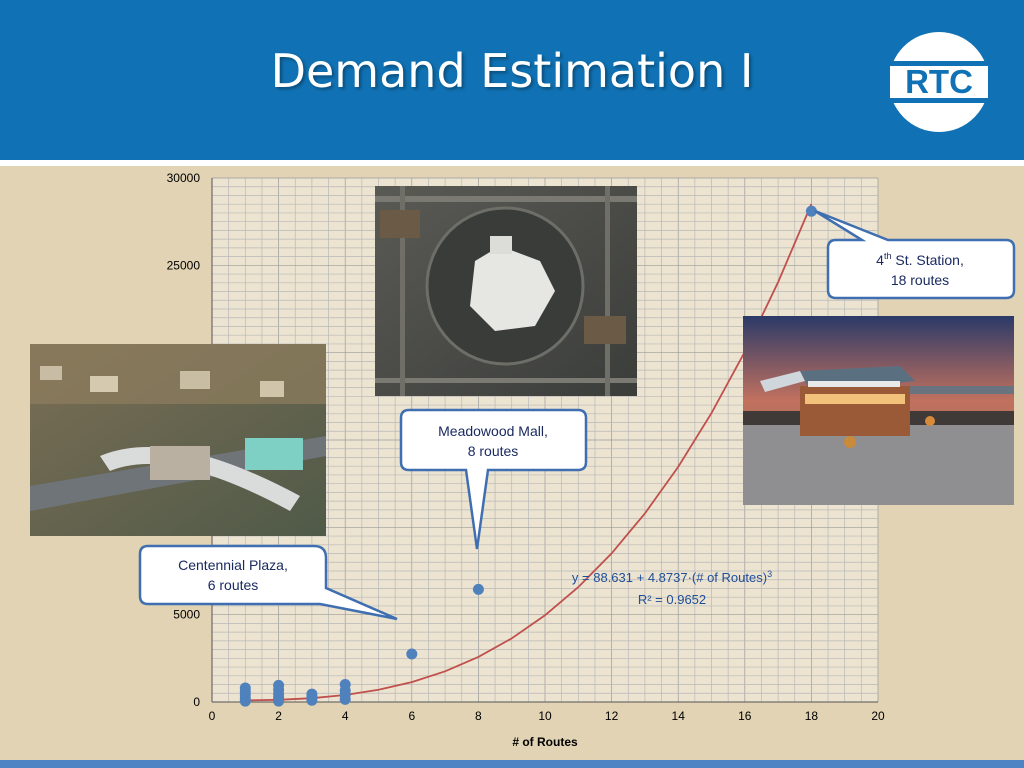 The width and height of the screenshot is (1024, 768). I want to click on r-squared-label: R² = 0.9652, so click(672, 599).